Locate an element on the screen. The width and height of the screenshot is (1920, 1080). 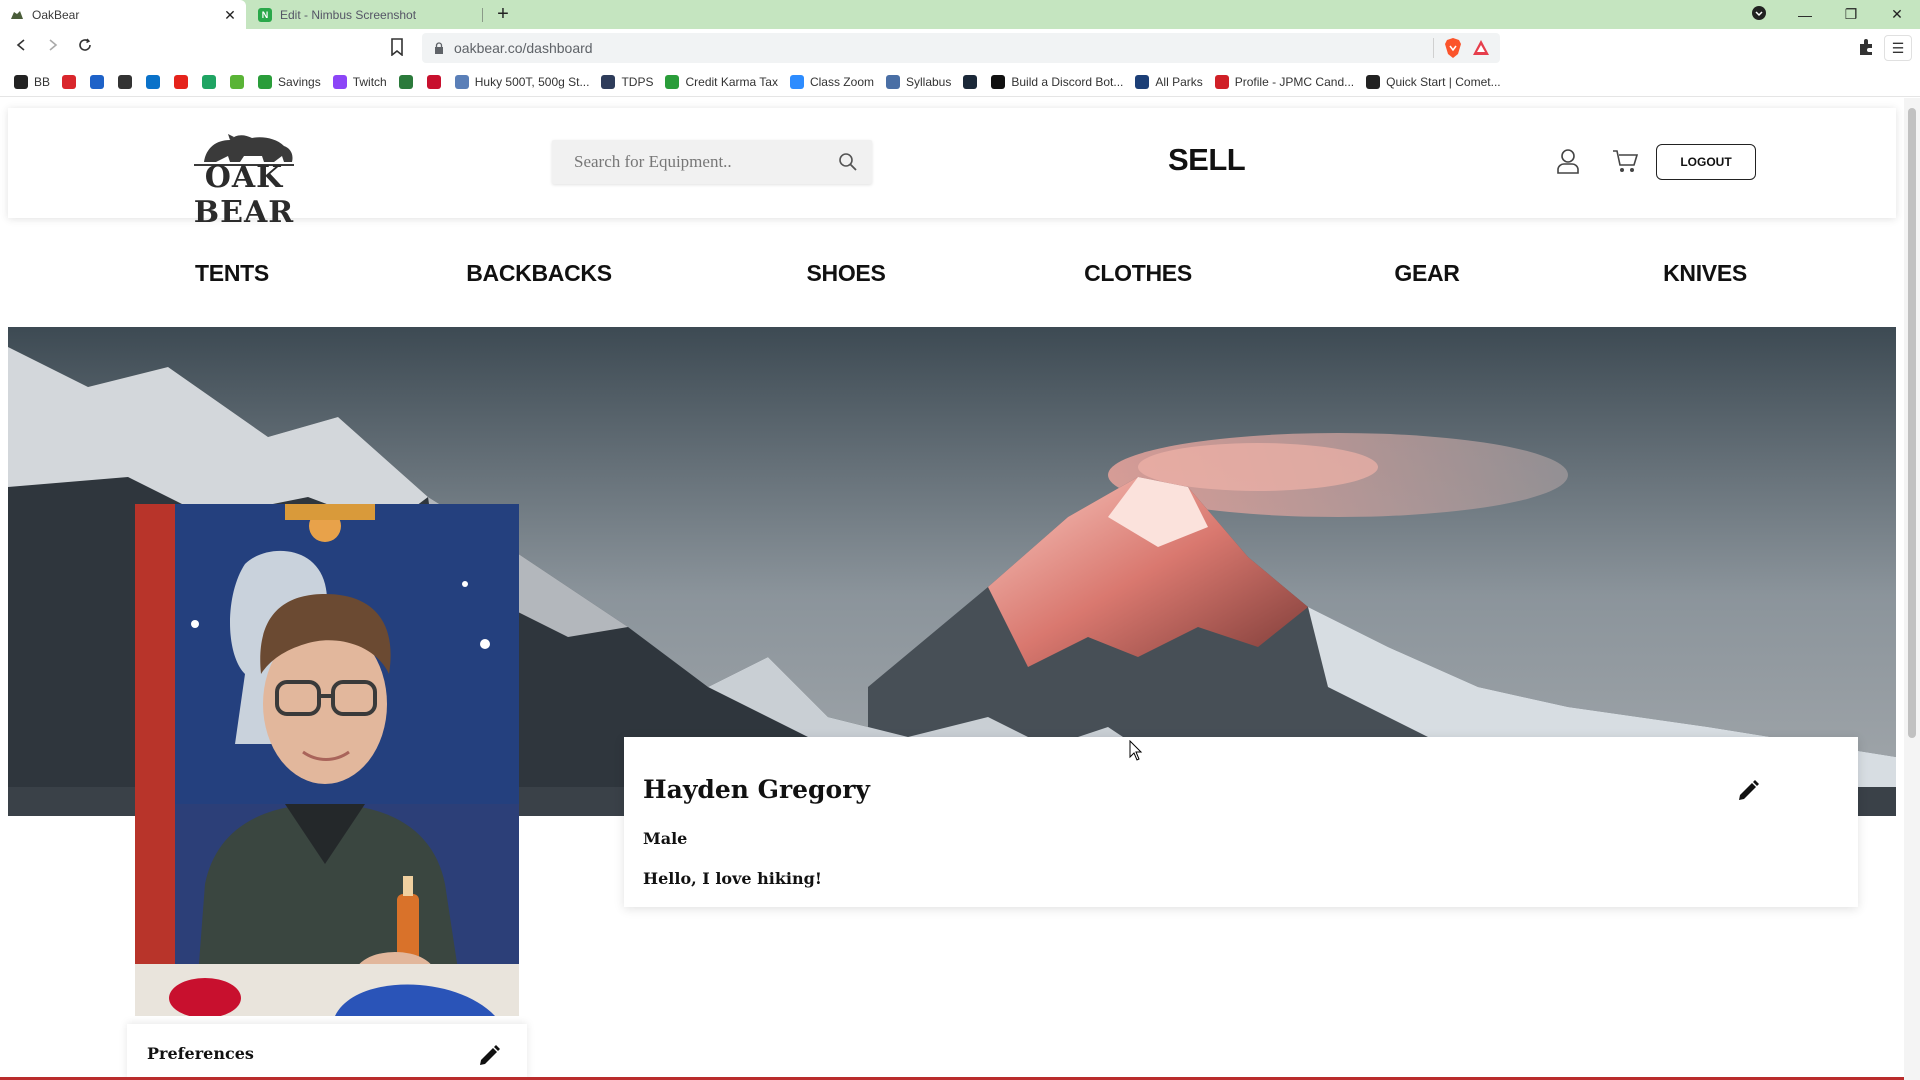
bookmark-item: Savings is located at coordinates (289, 81).